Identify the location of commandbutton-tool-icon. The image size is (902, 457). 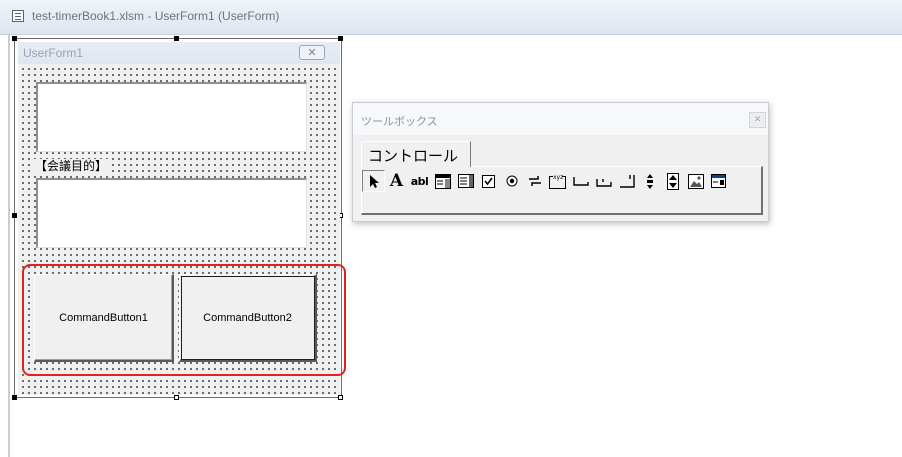
(580, 181).